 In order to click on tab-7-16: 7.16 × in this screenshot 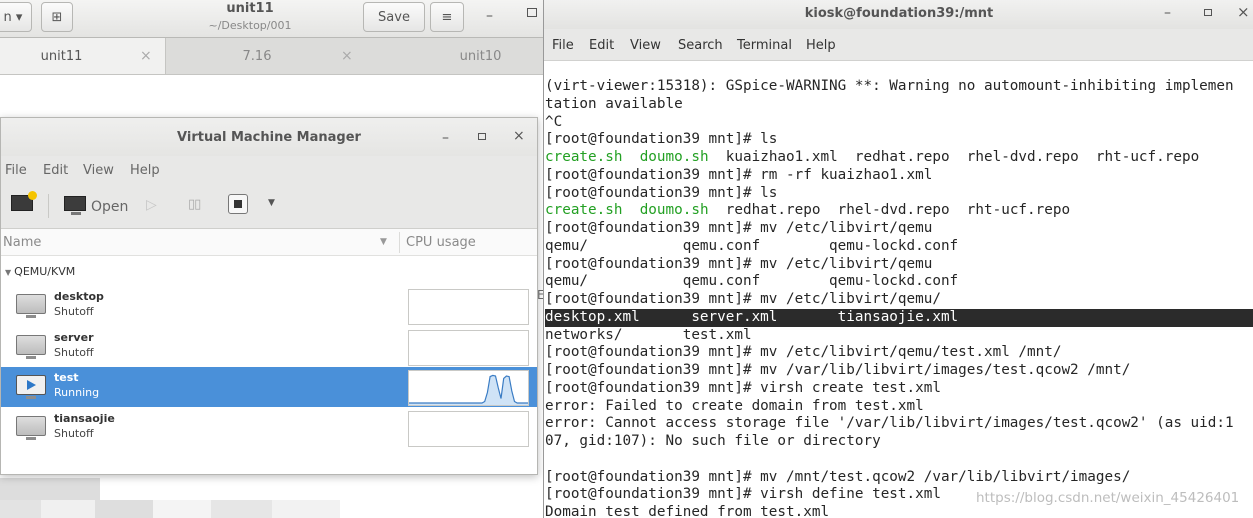, I will do `click(272, 56)`.